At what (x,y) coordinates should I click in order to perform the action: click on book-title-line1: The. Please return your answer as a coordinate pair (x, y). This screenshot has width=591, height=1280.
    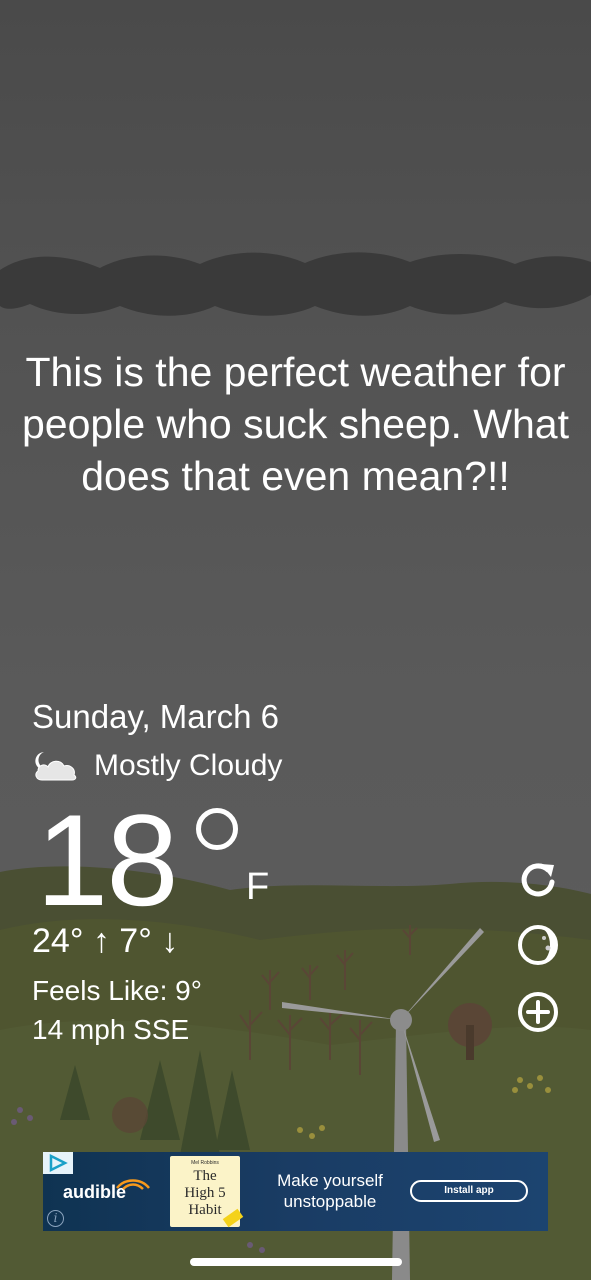
    Looking at the image, I should click on (205, 1176).